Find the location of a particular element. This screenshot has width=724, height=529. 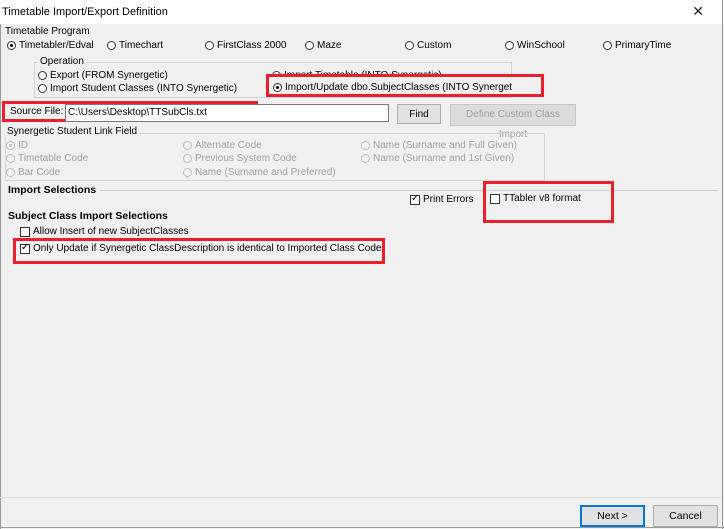

radio-label: Timetable Code is located at coordinates (53, 158).